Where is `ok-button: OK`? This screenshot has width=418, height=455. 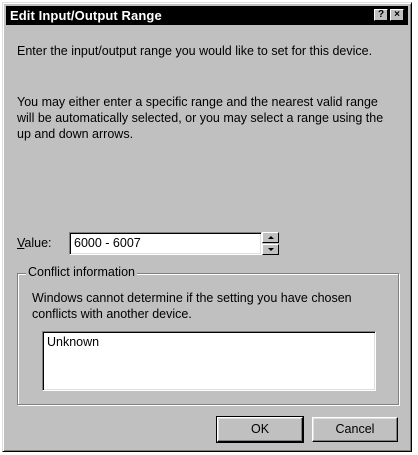
ok-button: OK is located at coordinates (260, 429).